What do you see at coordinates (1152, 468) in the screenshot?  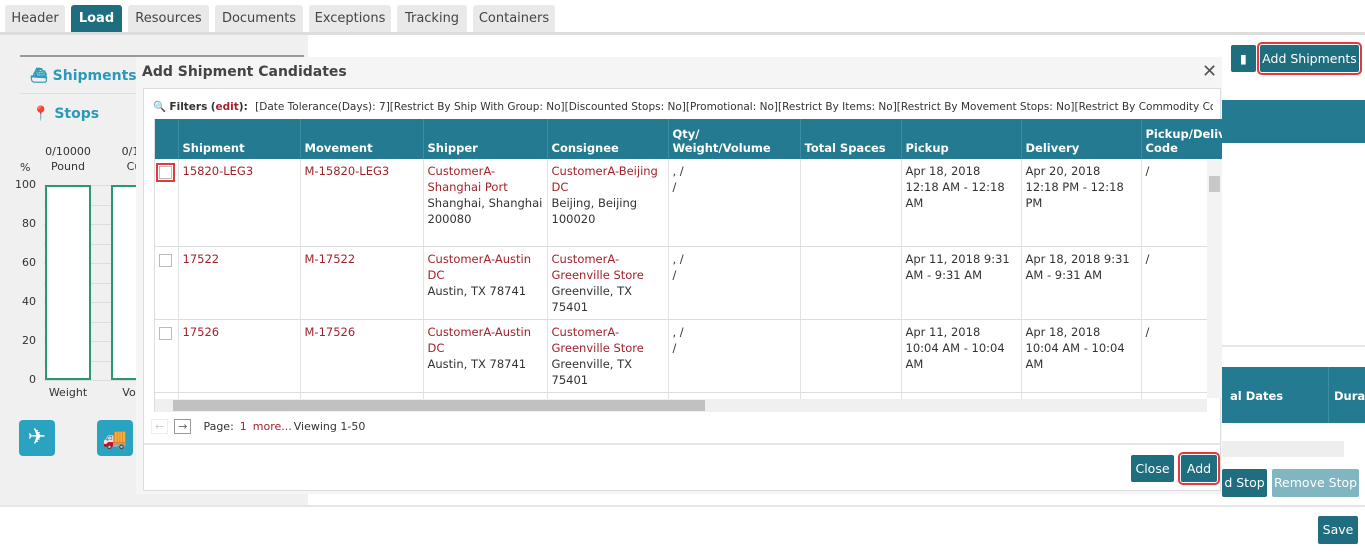 I see `close-button: Close` at bounding box center [1152, 468].